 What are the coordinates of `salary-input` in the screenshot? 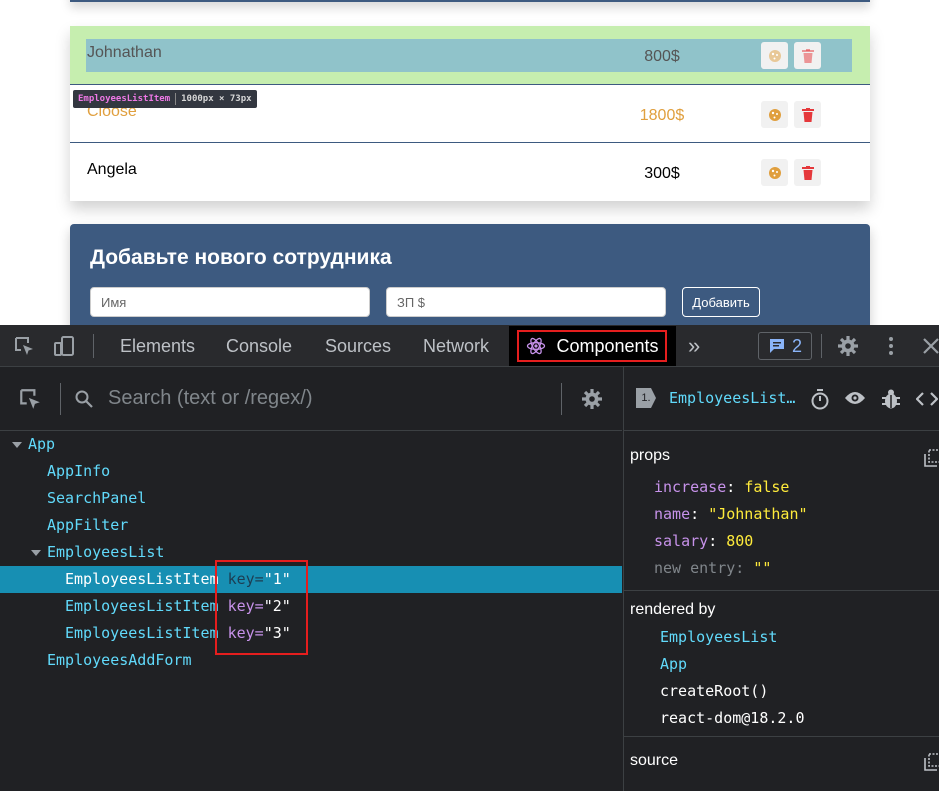 It's located at (526, 302).